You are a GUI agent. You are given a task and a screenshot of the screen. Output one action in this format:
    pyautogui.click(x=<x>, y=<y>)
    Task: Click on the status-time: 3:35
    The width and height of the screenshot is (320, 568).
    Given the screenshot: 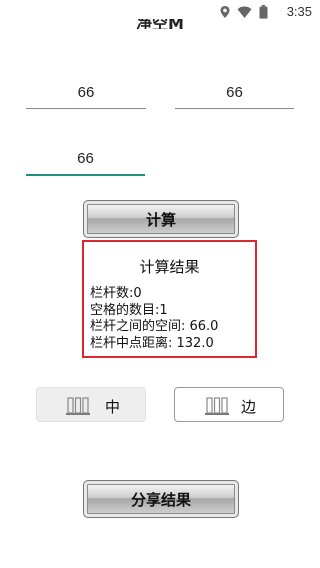 What is the action you would take?
    pyautogui.click(x=299, y=11)
    